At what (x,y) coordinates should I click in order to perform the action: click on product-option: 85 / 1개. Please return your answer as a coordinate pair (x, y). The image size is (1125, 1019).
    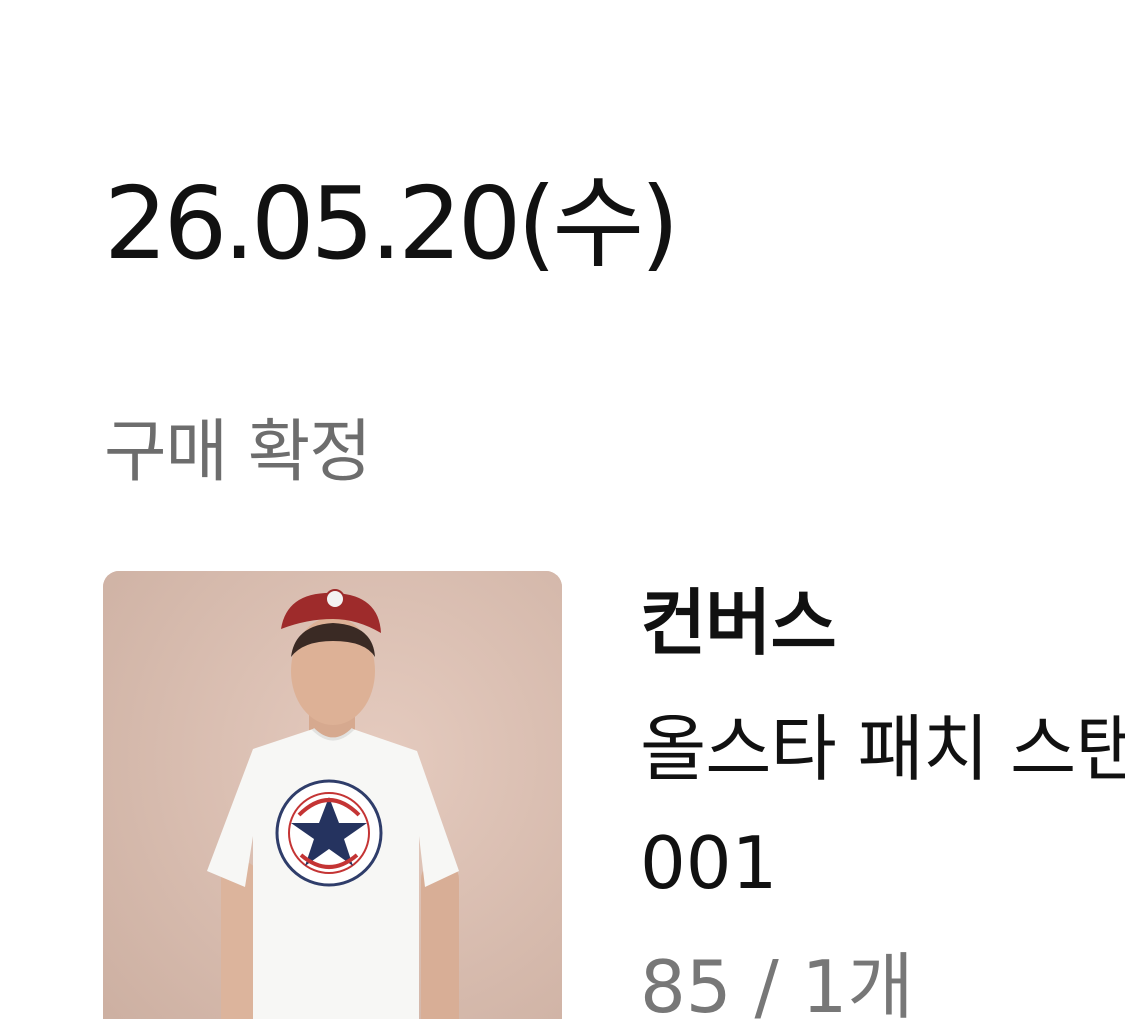
    Looking at the image, I should click on (777, 982).